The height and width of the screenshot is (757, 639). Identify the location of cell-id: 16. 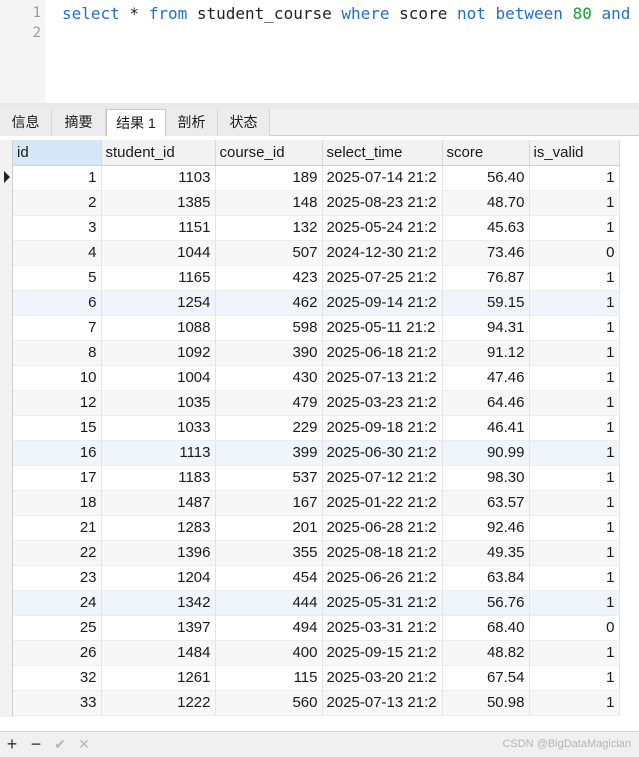
(57, 453).